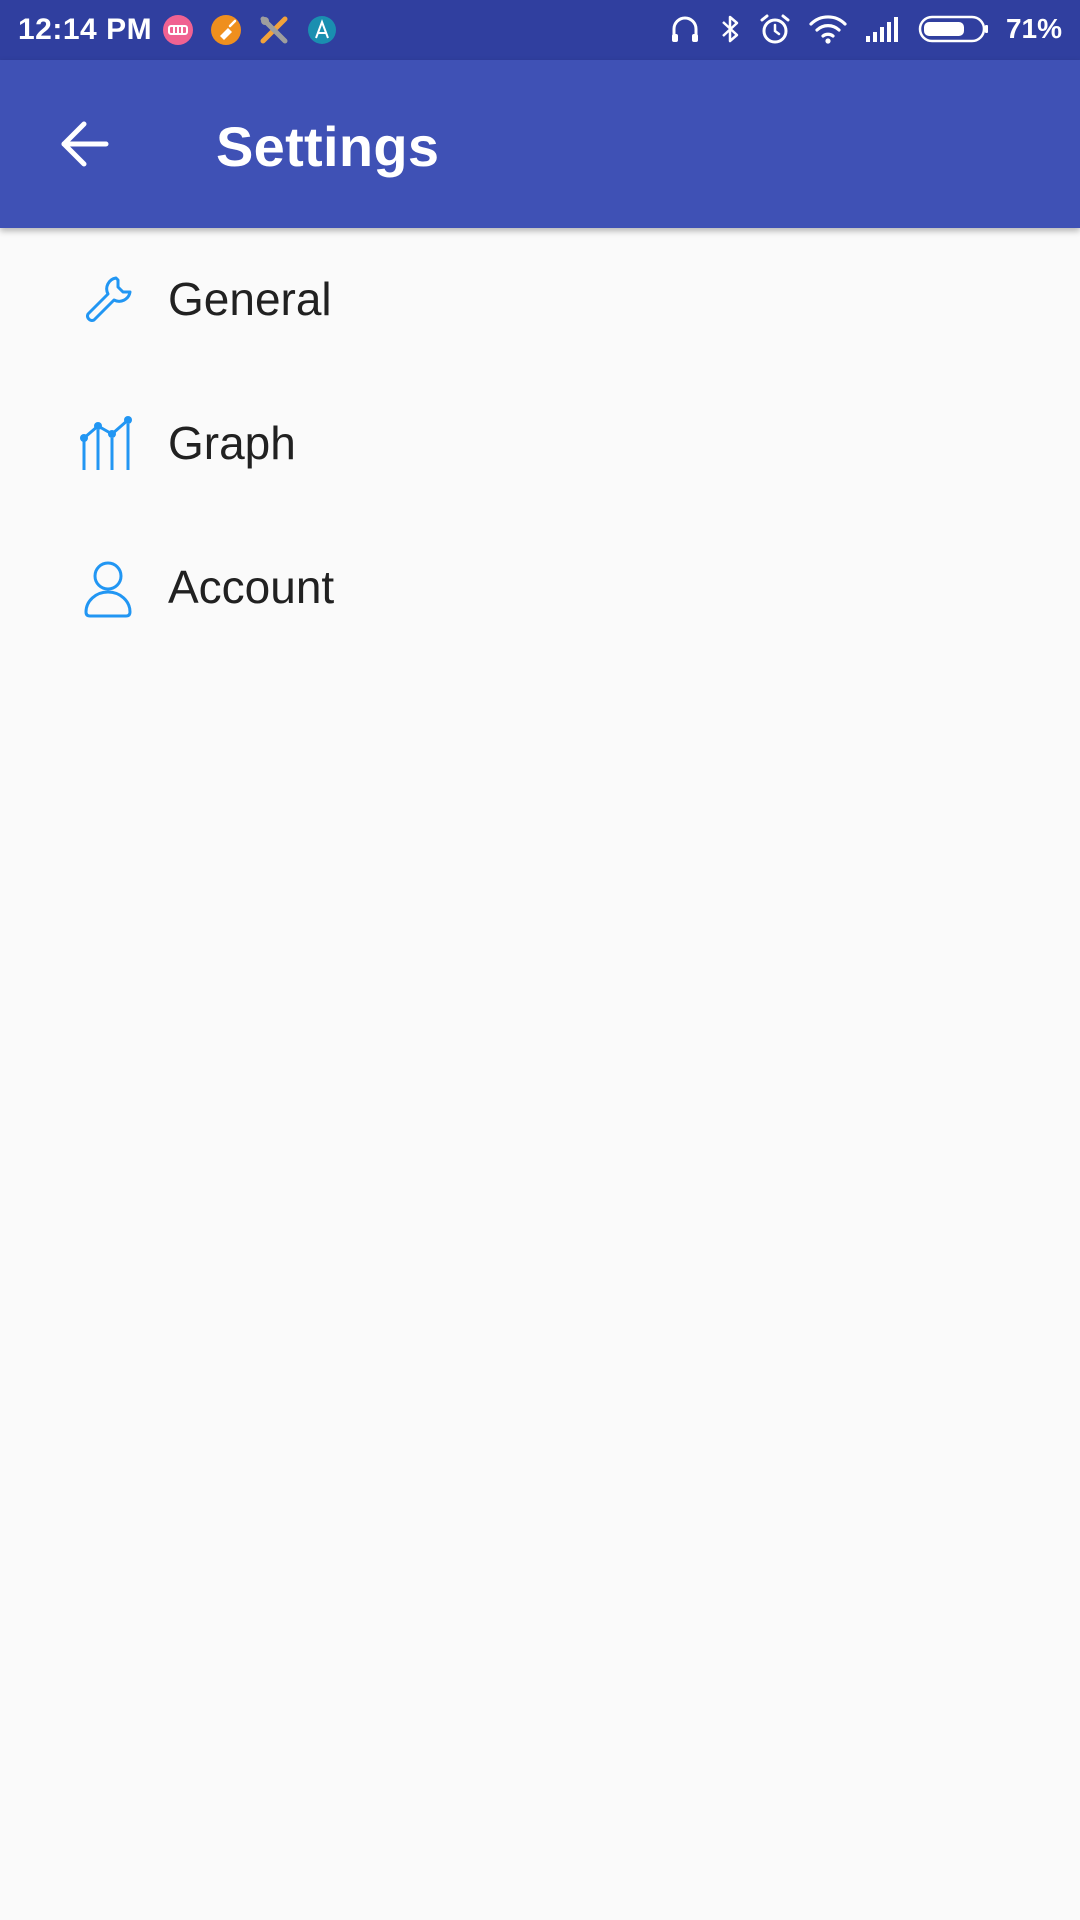  Describe the element at coordinates (775, 29) in the screenshot. I see `alarm-icon` at that location.